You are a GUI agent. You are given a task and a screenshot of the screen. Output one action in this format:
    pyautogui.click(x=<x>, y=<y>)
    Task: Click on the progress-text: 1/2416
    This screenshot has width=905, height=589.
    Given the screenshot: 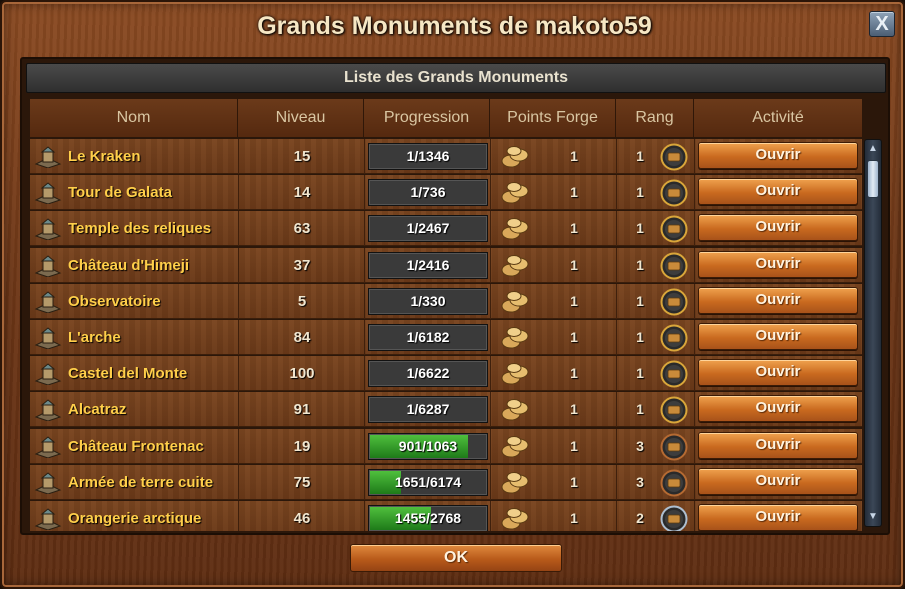 What is the action you would take?
    pyautogui.click(x=428, y=264)
    